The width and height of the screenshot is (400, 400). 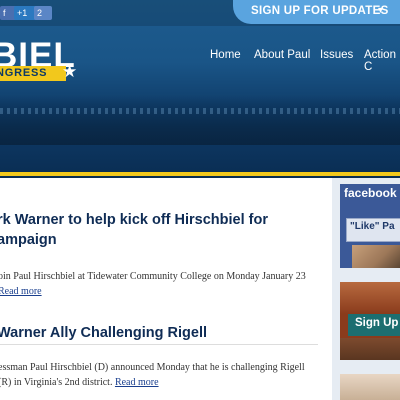 I want to click on signup-for-updates-button: SIGN UP FOR UPDATES ▾, so click(x=316, y=12).